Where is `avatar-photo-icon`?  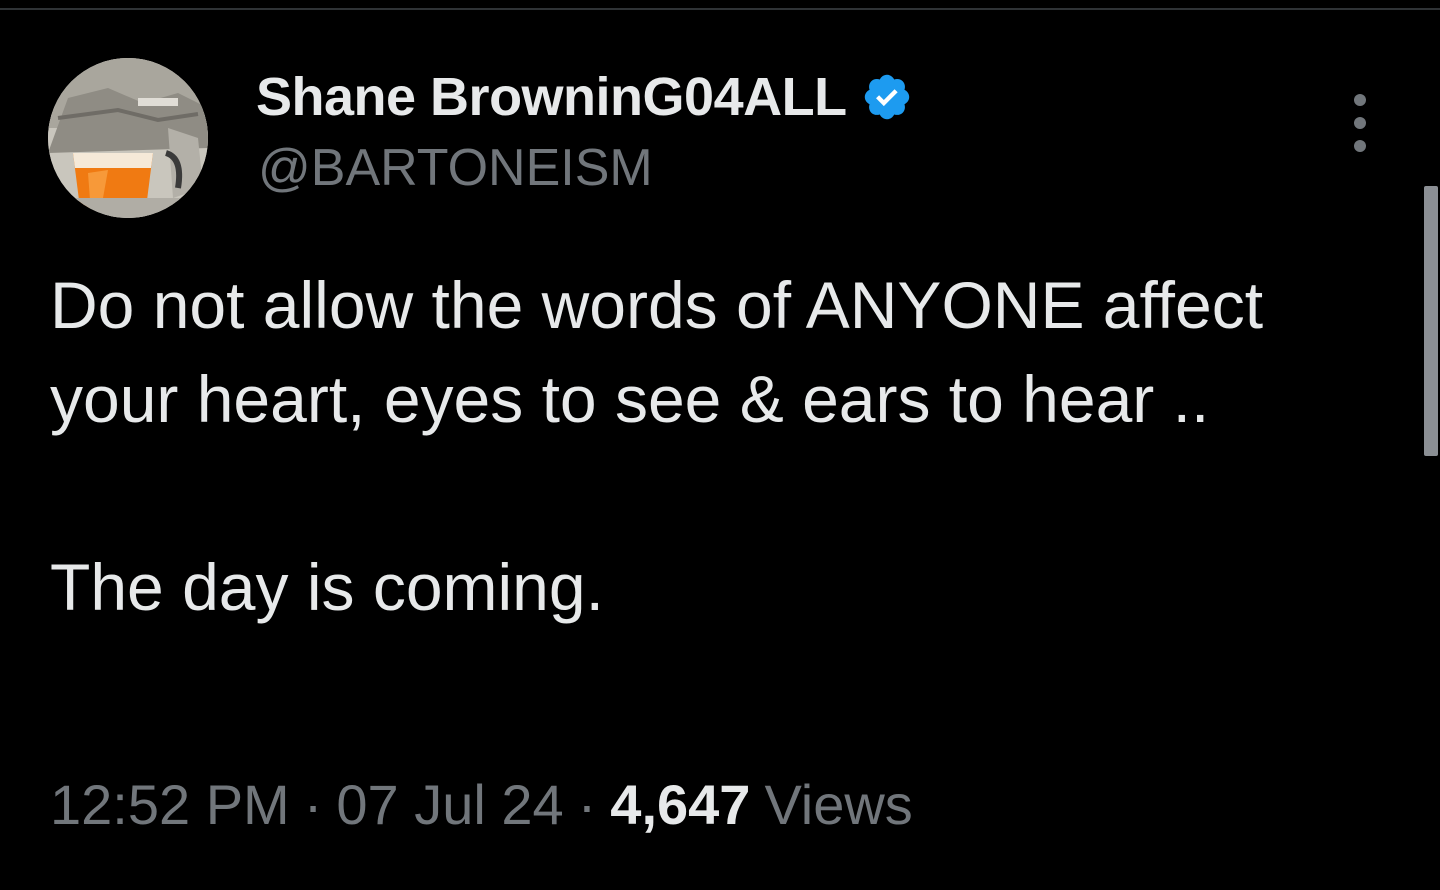
avatar-photo-icon is located at coordinates (128, 138).